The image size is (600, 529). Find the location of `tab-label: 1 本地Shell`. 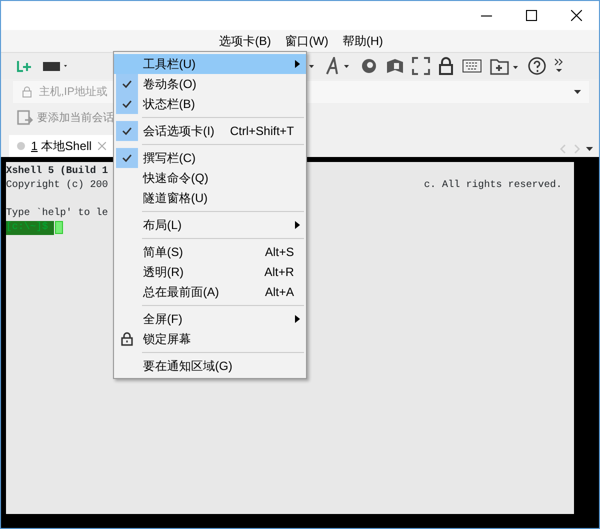

tab-label: 1 本地Shell is located at coordinates (61, 146).